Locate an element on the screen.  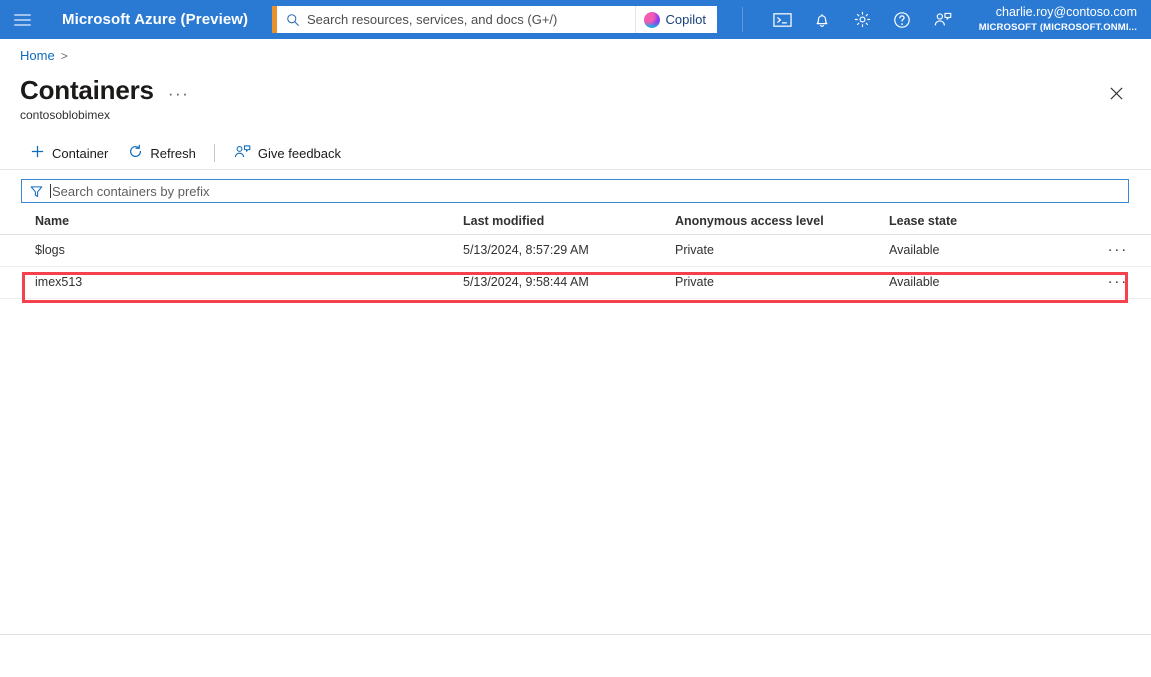
give-feedback-label: Give feedback is located at coordinates (299, 153).